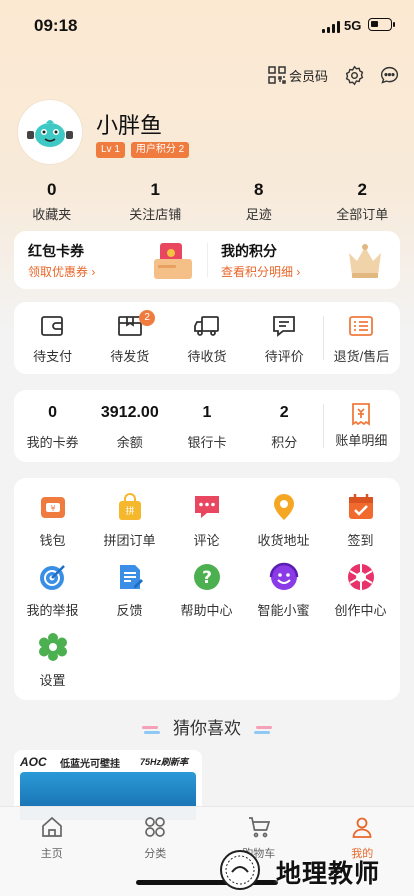 This screenshot has height=896, width=414. Describe the element at coordinates (52, 189) in the screenshot. I see `stat-value: 0` at that location.